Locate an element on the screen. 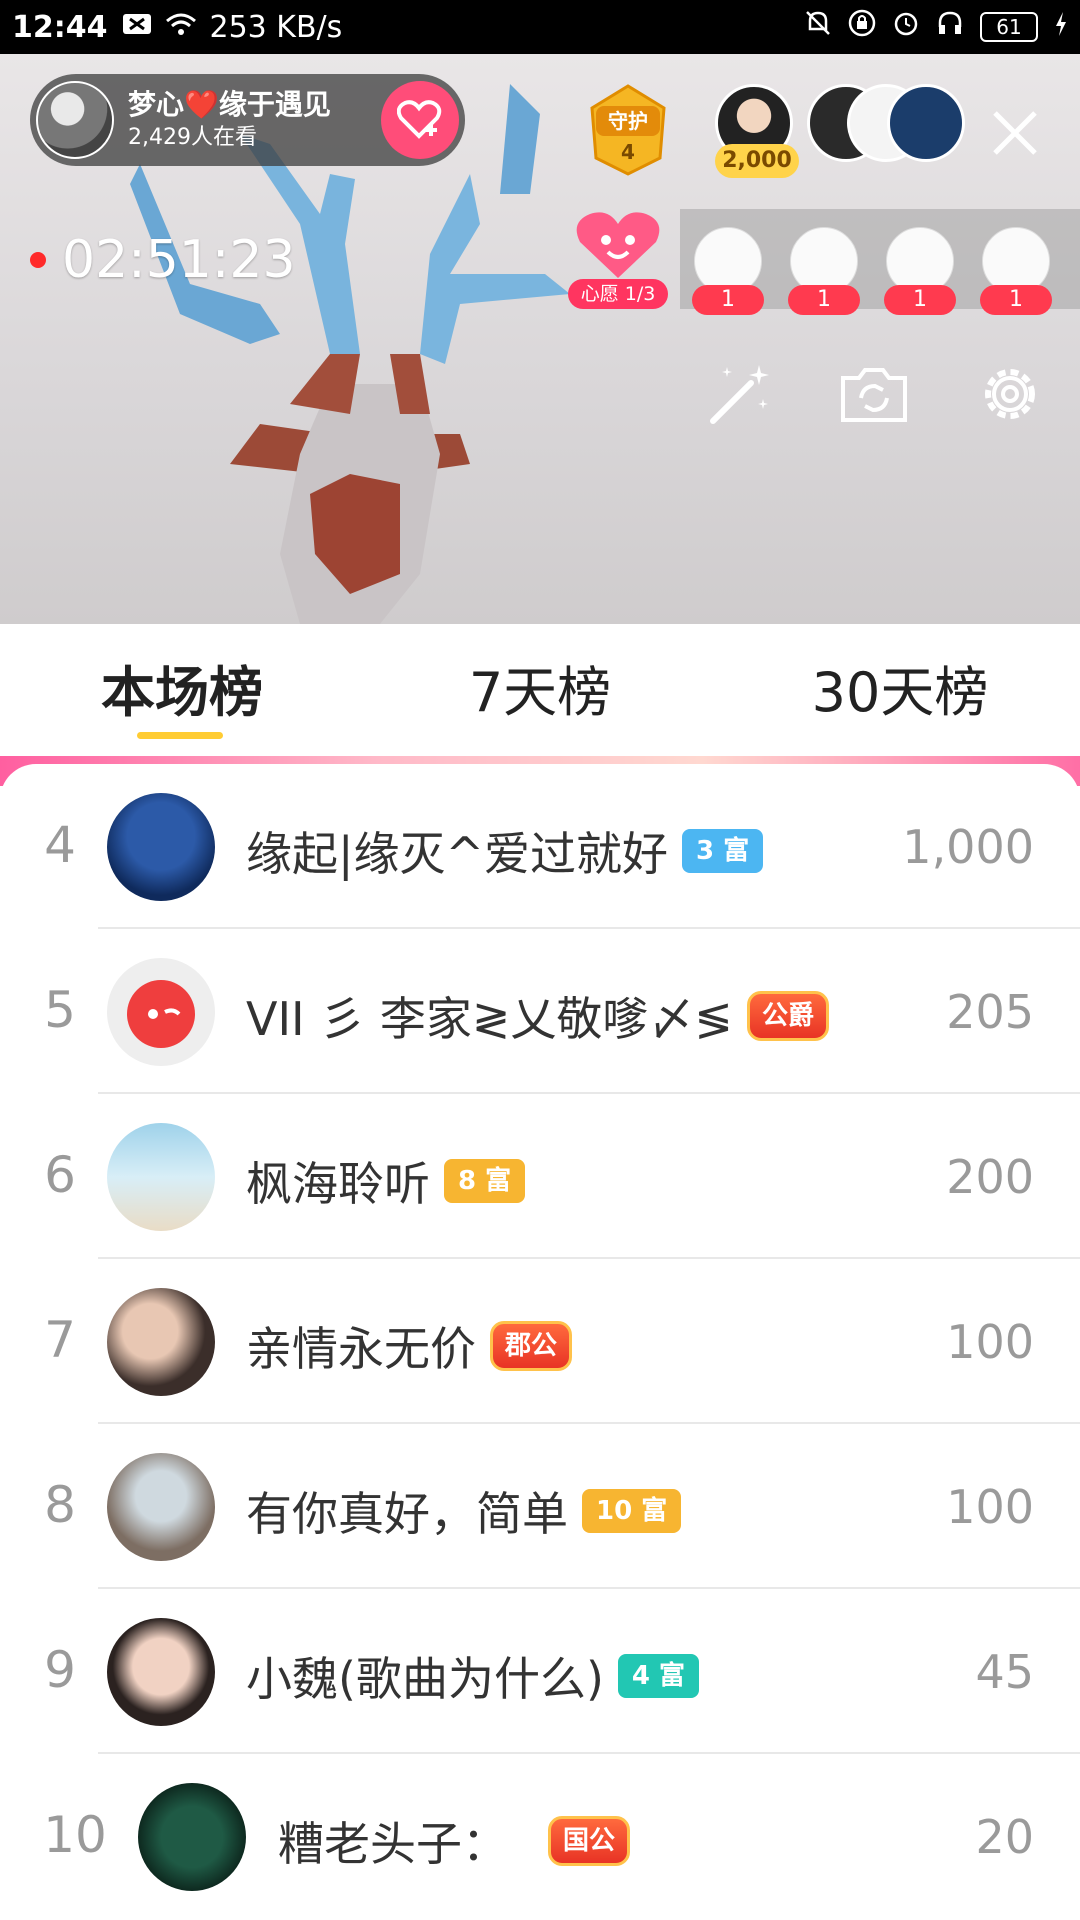 This screenshot has width=1080, height=1920. wish-contributor-1: 1 is located at coordinates (728, 271).